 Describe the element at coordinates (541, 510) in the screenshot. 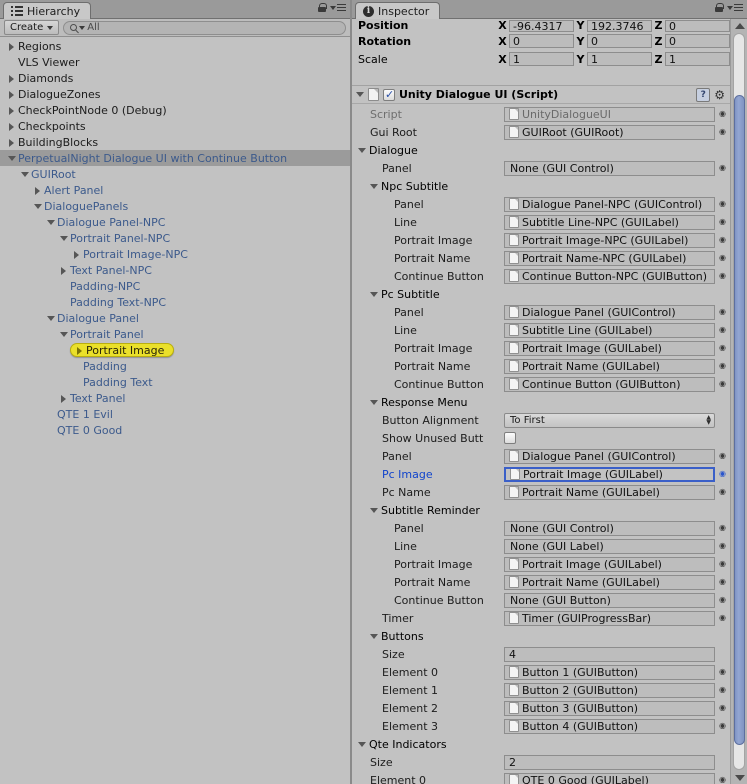

I see `section-subtitle-reminder: Subtitle Reminder` at that location.